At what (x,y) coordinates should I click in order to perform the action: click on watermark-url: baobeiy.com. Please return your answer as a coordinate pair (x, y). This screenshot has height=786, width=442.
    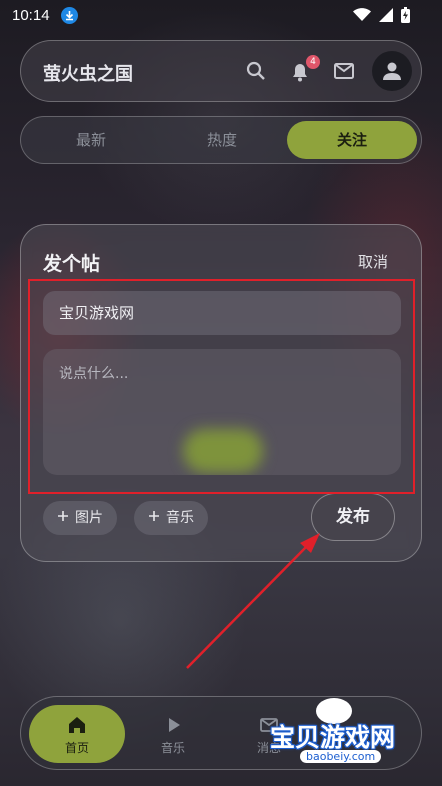
    Looking at the image, I should click on (341, 756).